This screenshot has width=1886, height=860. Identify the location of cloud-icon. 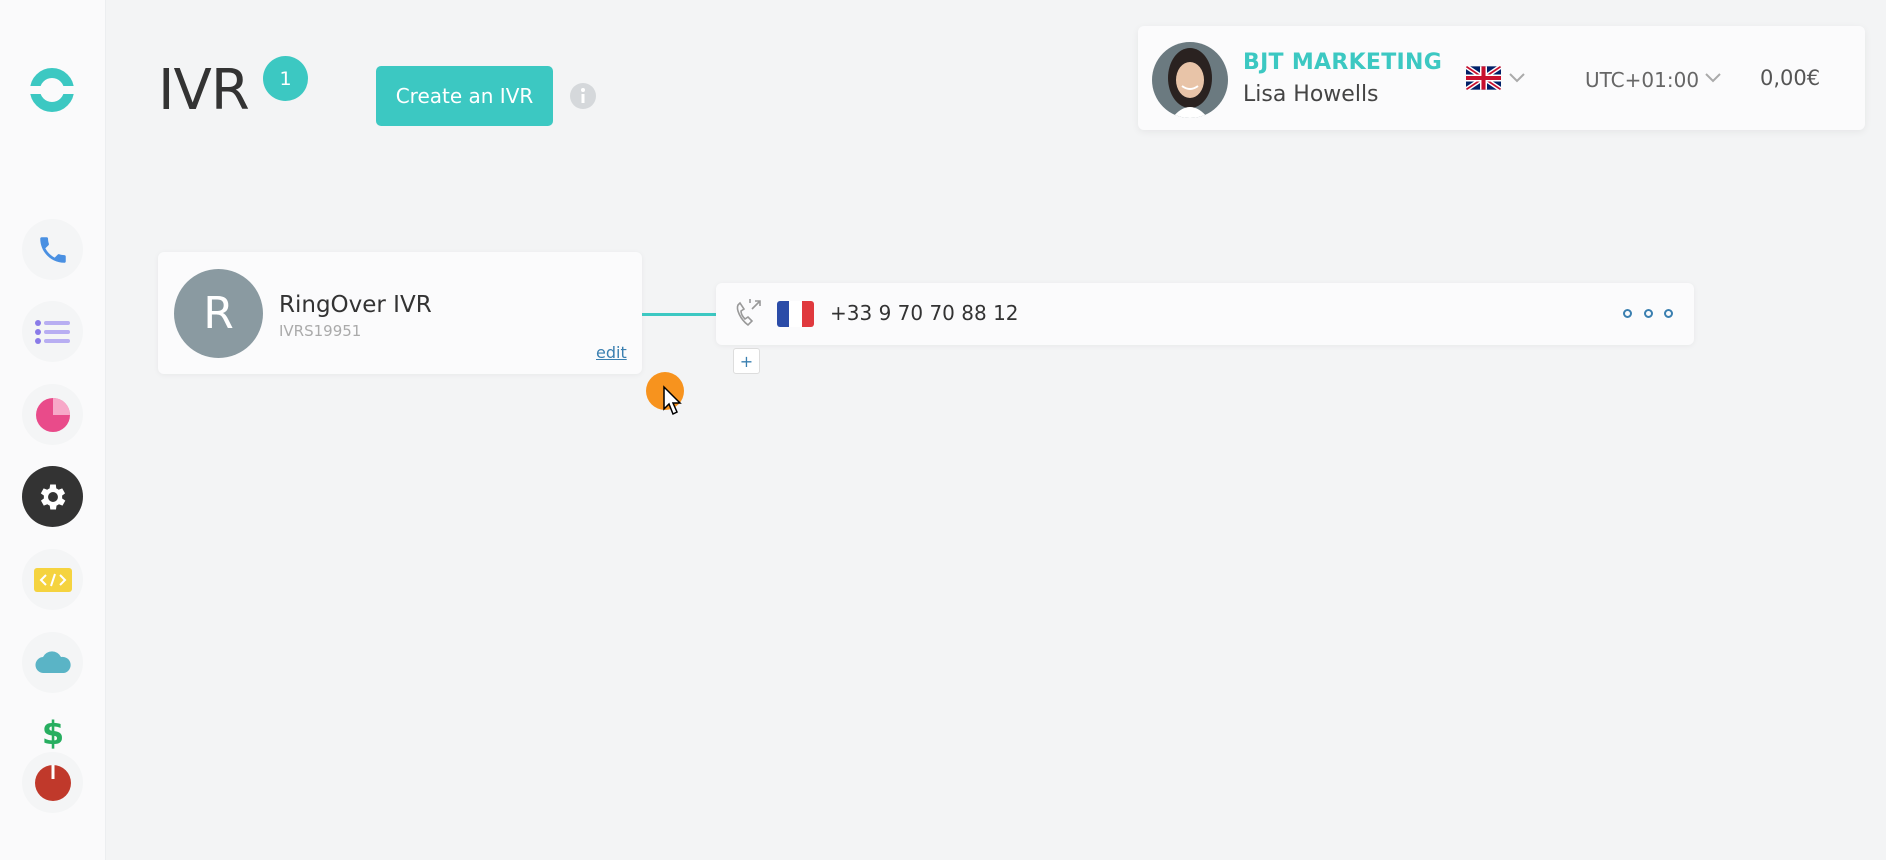
(52, 661).